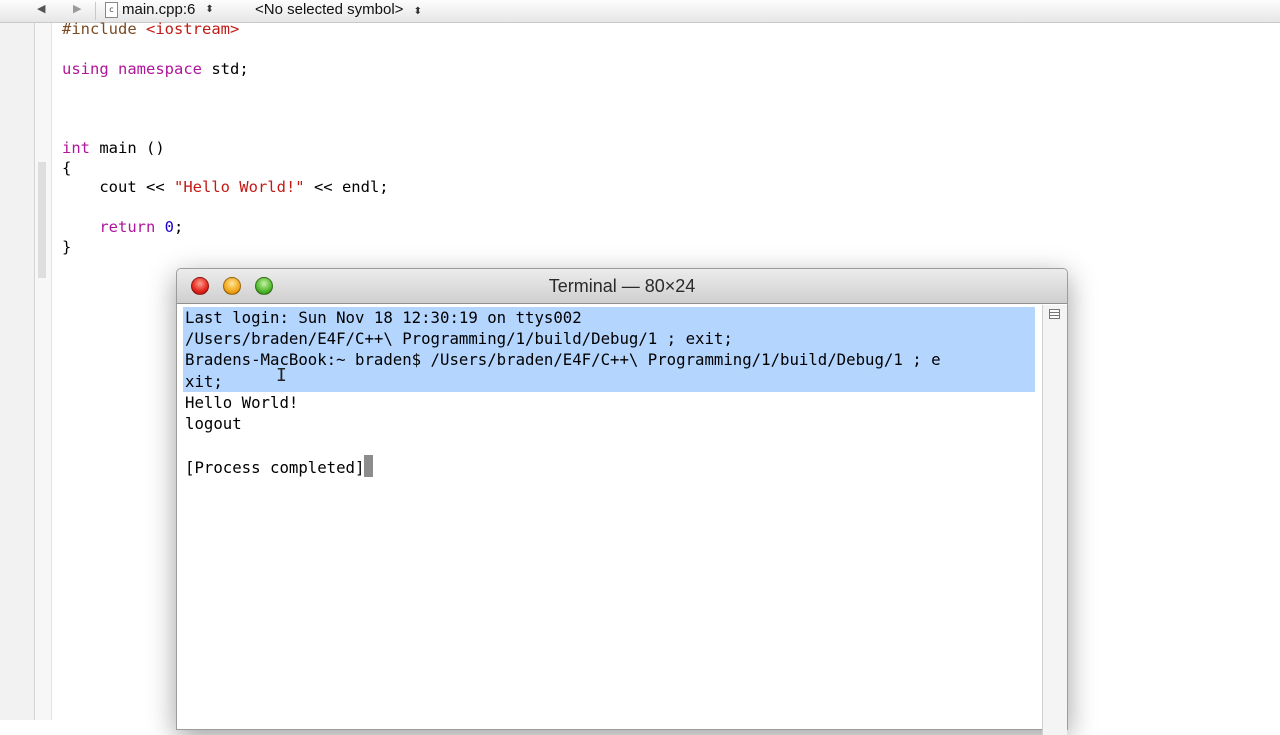 The image size is (1280, 735). I want to click on terminal-line: logout, so click(610, 423).